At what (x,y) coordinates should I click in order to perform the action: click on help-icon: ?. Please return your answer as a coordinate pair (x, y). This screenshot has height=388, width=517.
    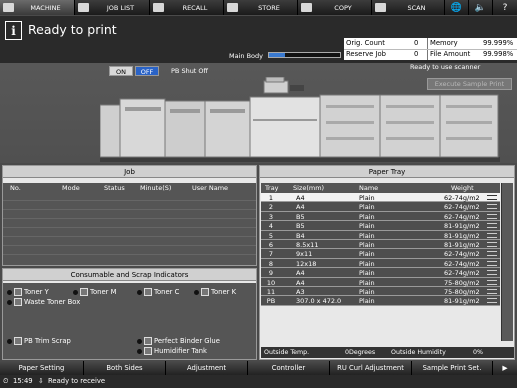
    Looking at the image, I should click on (505, 7).